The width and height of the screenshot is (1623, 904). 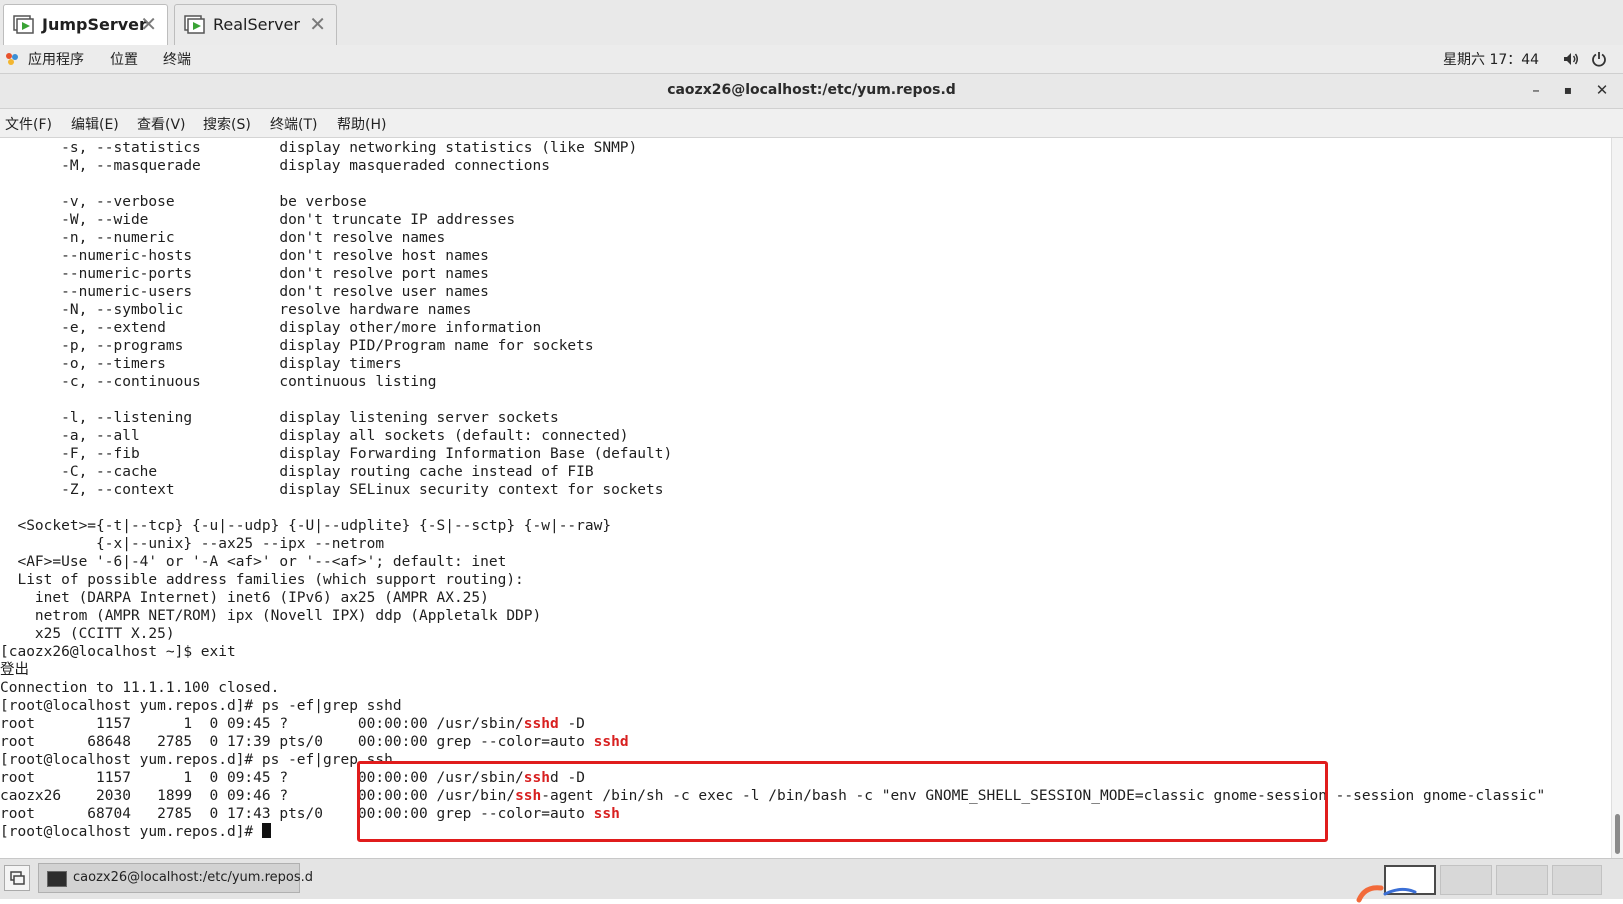 What do you see at coordinates (12, 59) in the screenshot?
I see `applications-icon` at bounding box center [12, 59].